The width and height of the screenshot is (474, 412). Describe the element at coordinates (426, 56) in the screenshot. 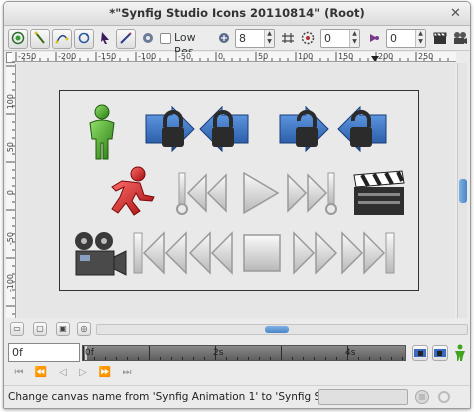

I see `ruler-label: 250` at that location.